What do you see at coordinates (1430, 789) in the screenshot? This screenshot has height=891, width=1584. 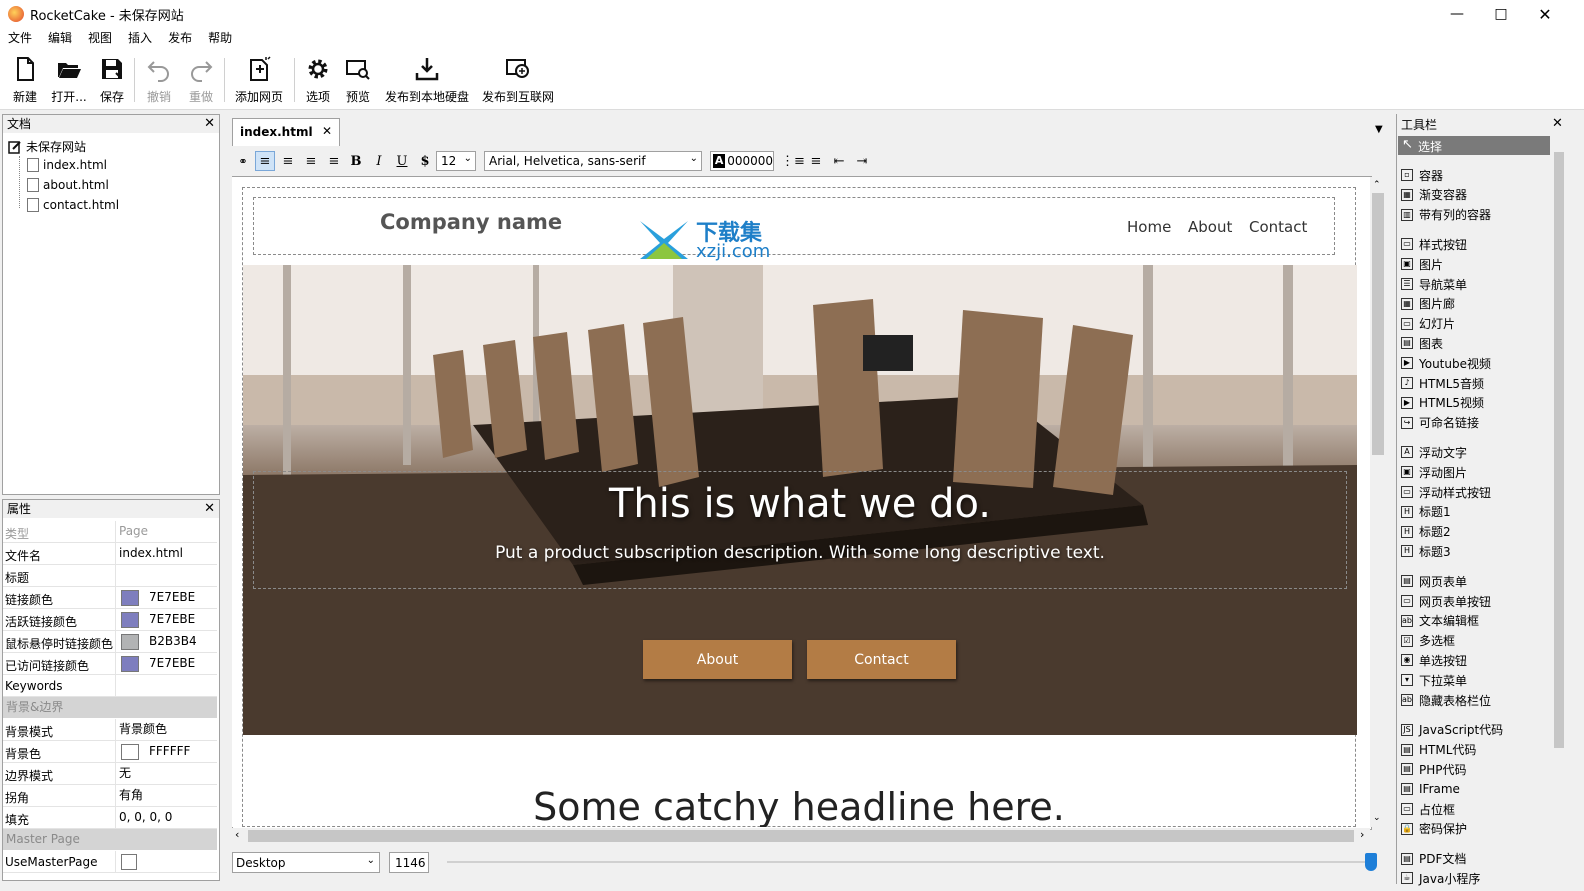 I see `toolbox-item: ▤ IFrame` at bounding box center [1430, 789].